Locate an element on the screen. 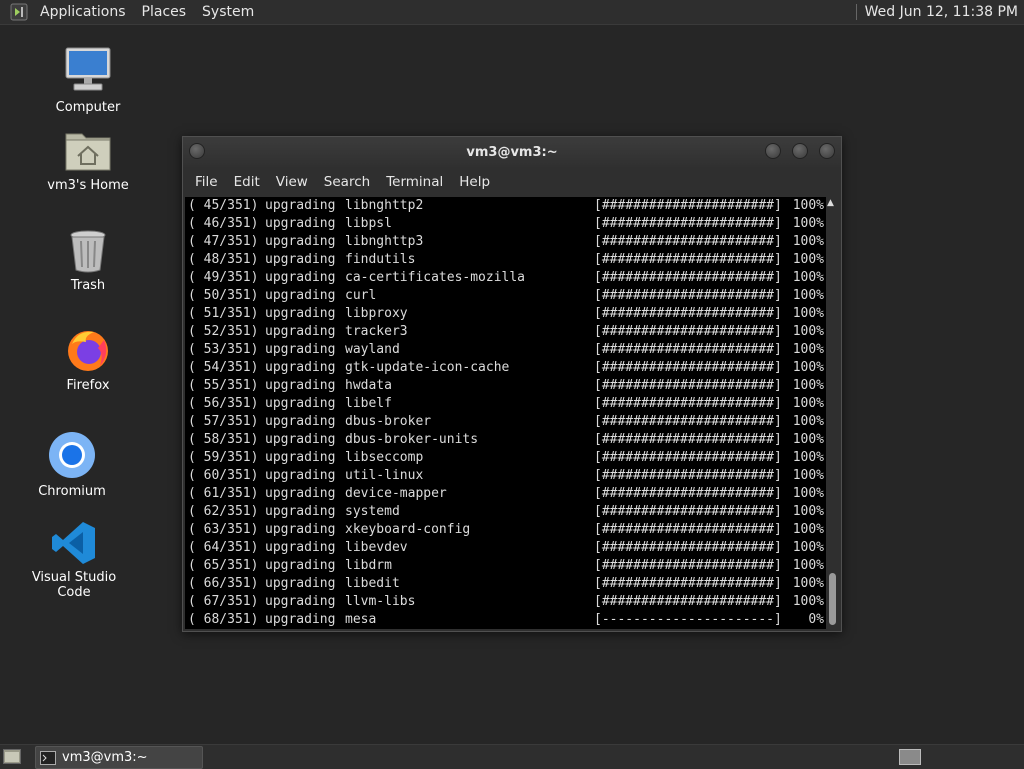 Image resolution: width=1024 pixels, height=769 pixels. applications-logo-icon is located at coordinates (19, 12).